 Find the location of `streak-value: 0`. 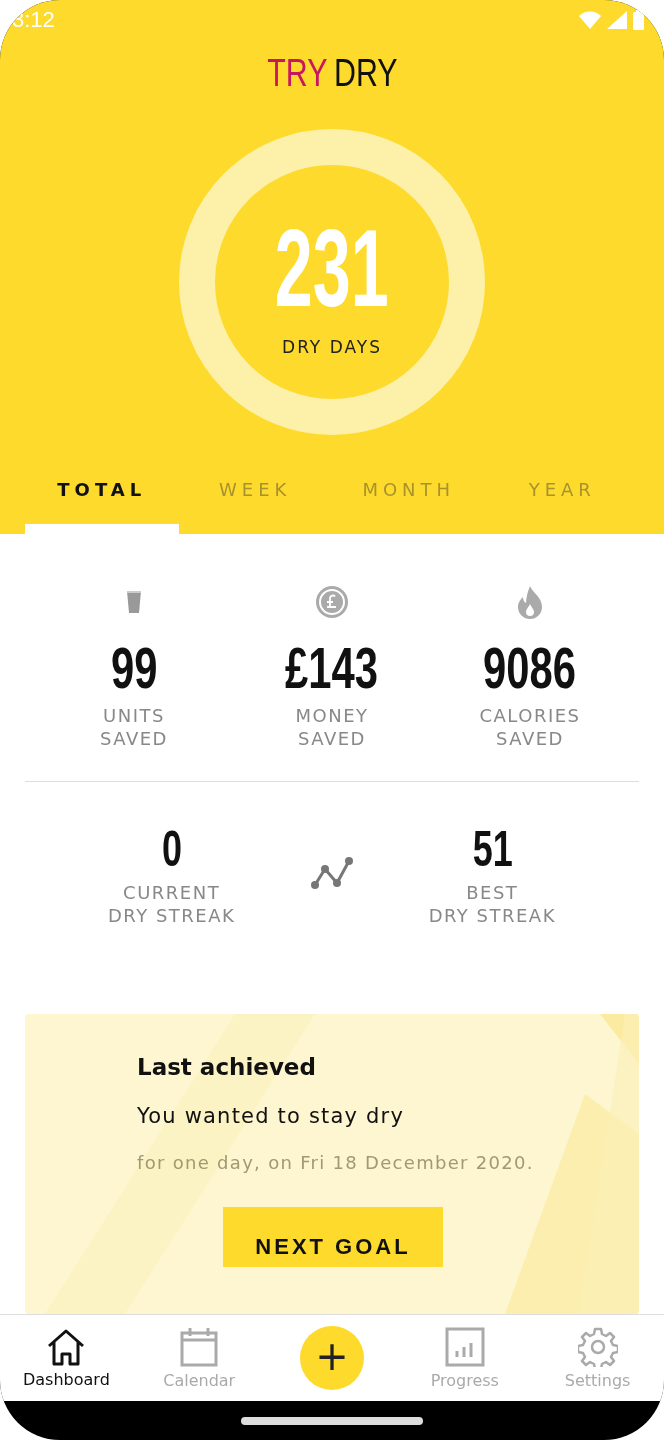

streak-value: 0 is located at coordinates (171, 849).